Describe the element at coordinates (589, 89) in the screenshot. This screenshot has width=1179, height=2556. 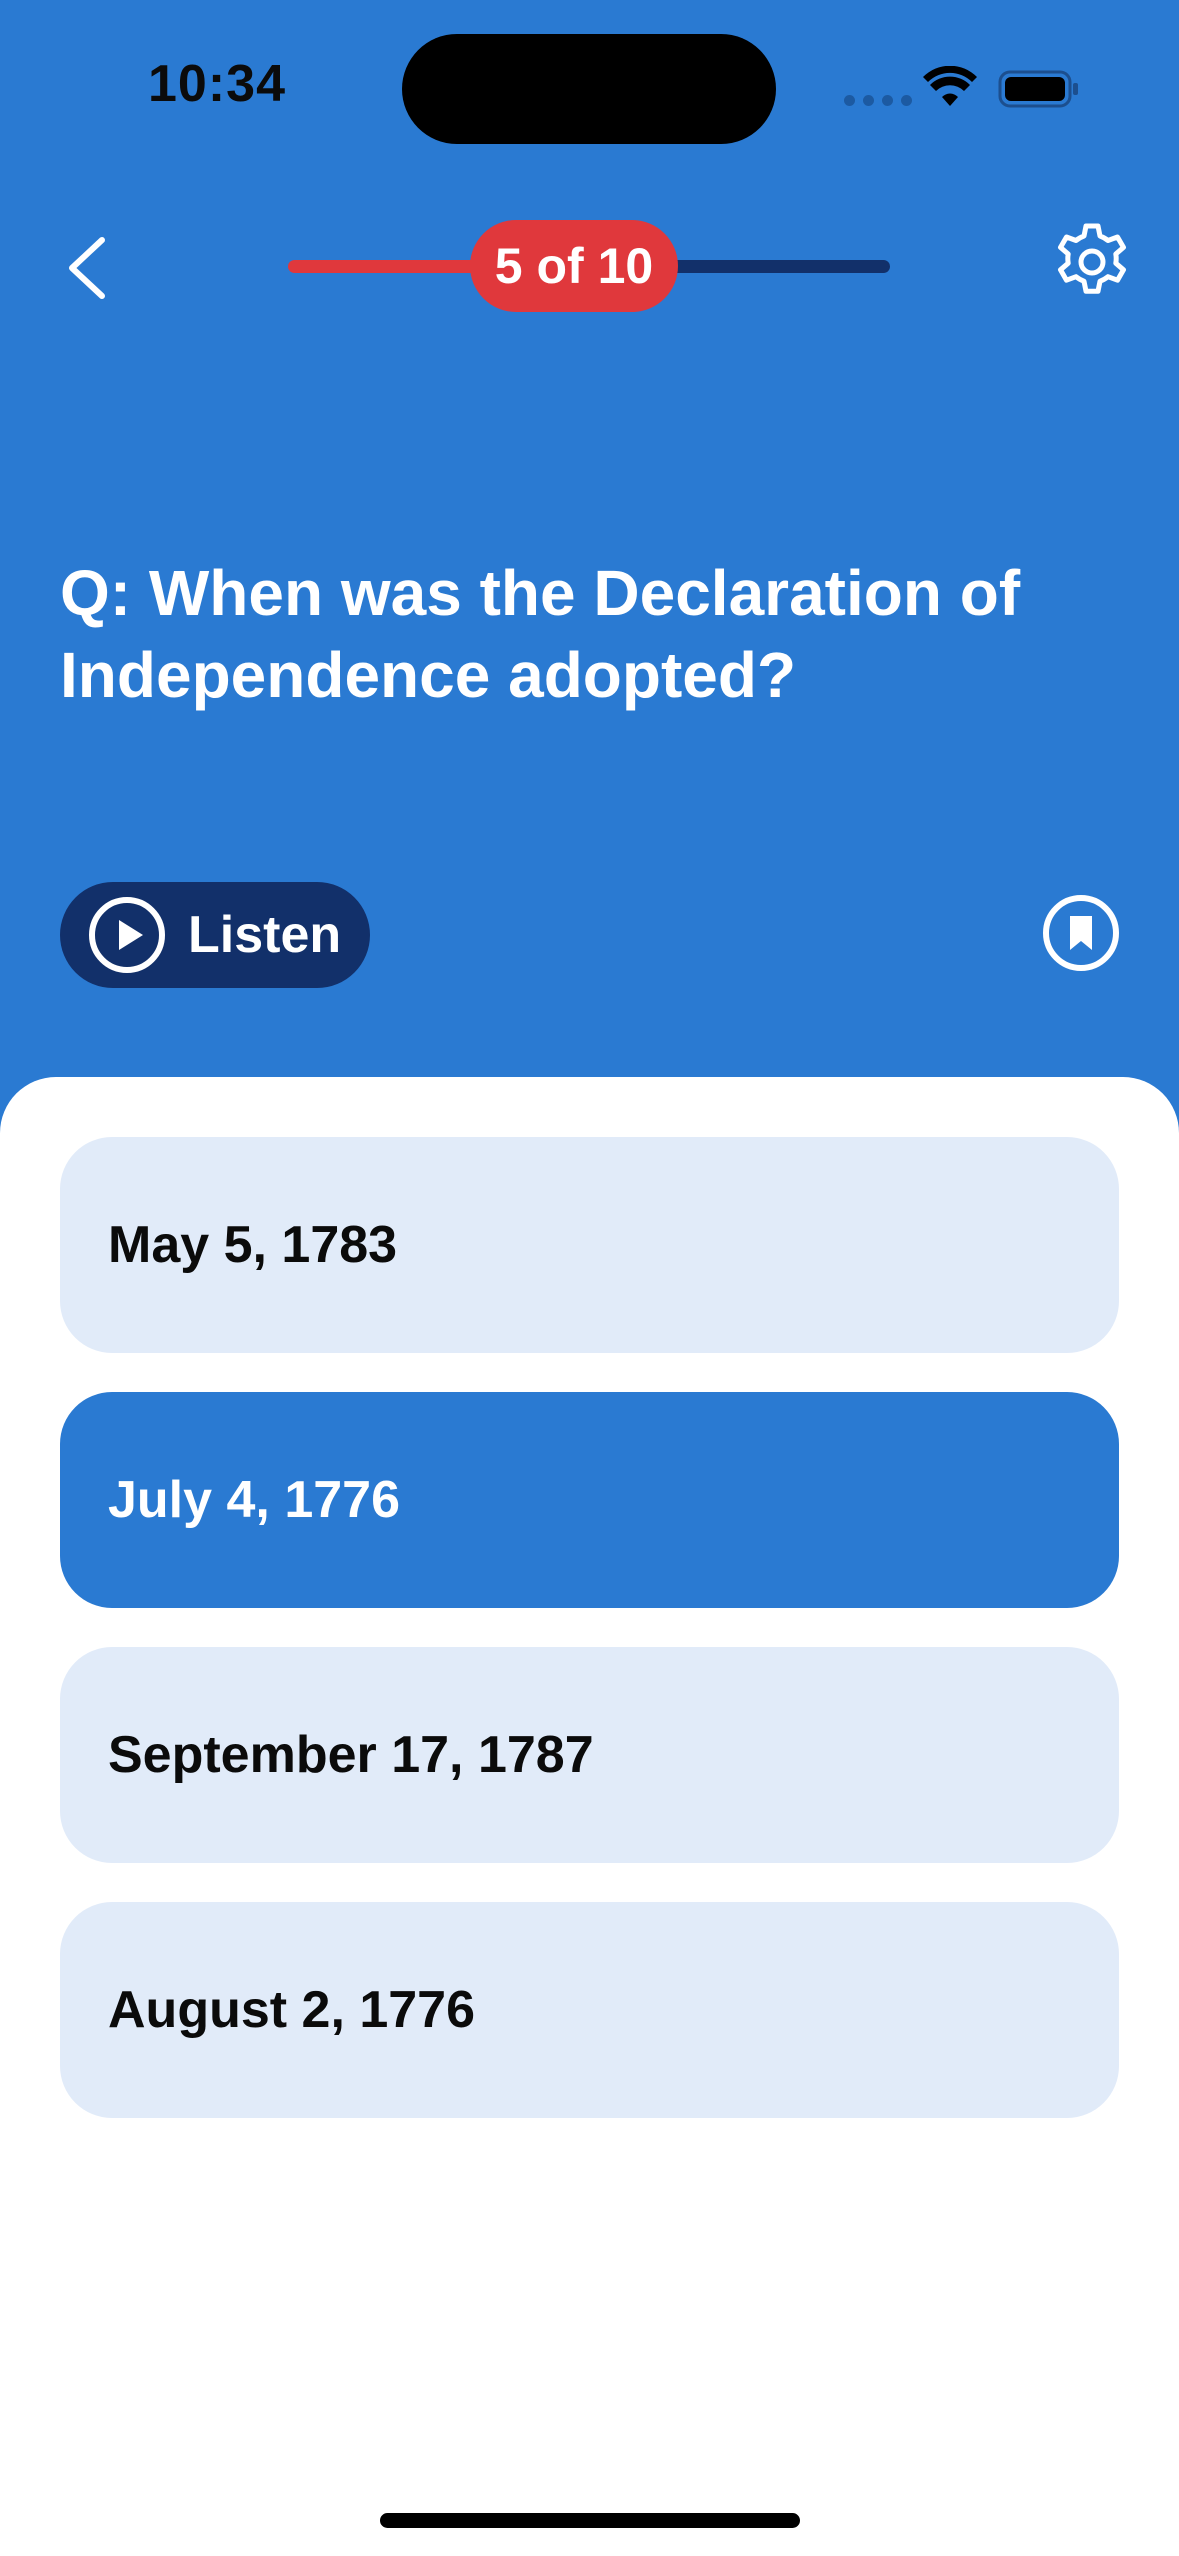
I see `dynamic-island` at that location.